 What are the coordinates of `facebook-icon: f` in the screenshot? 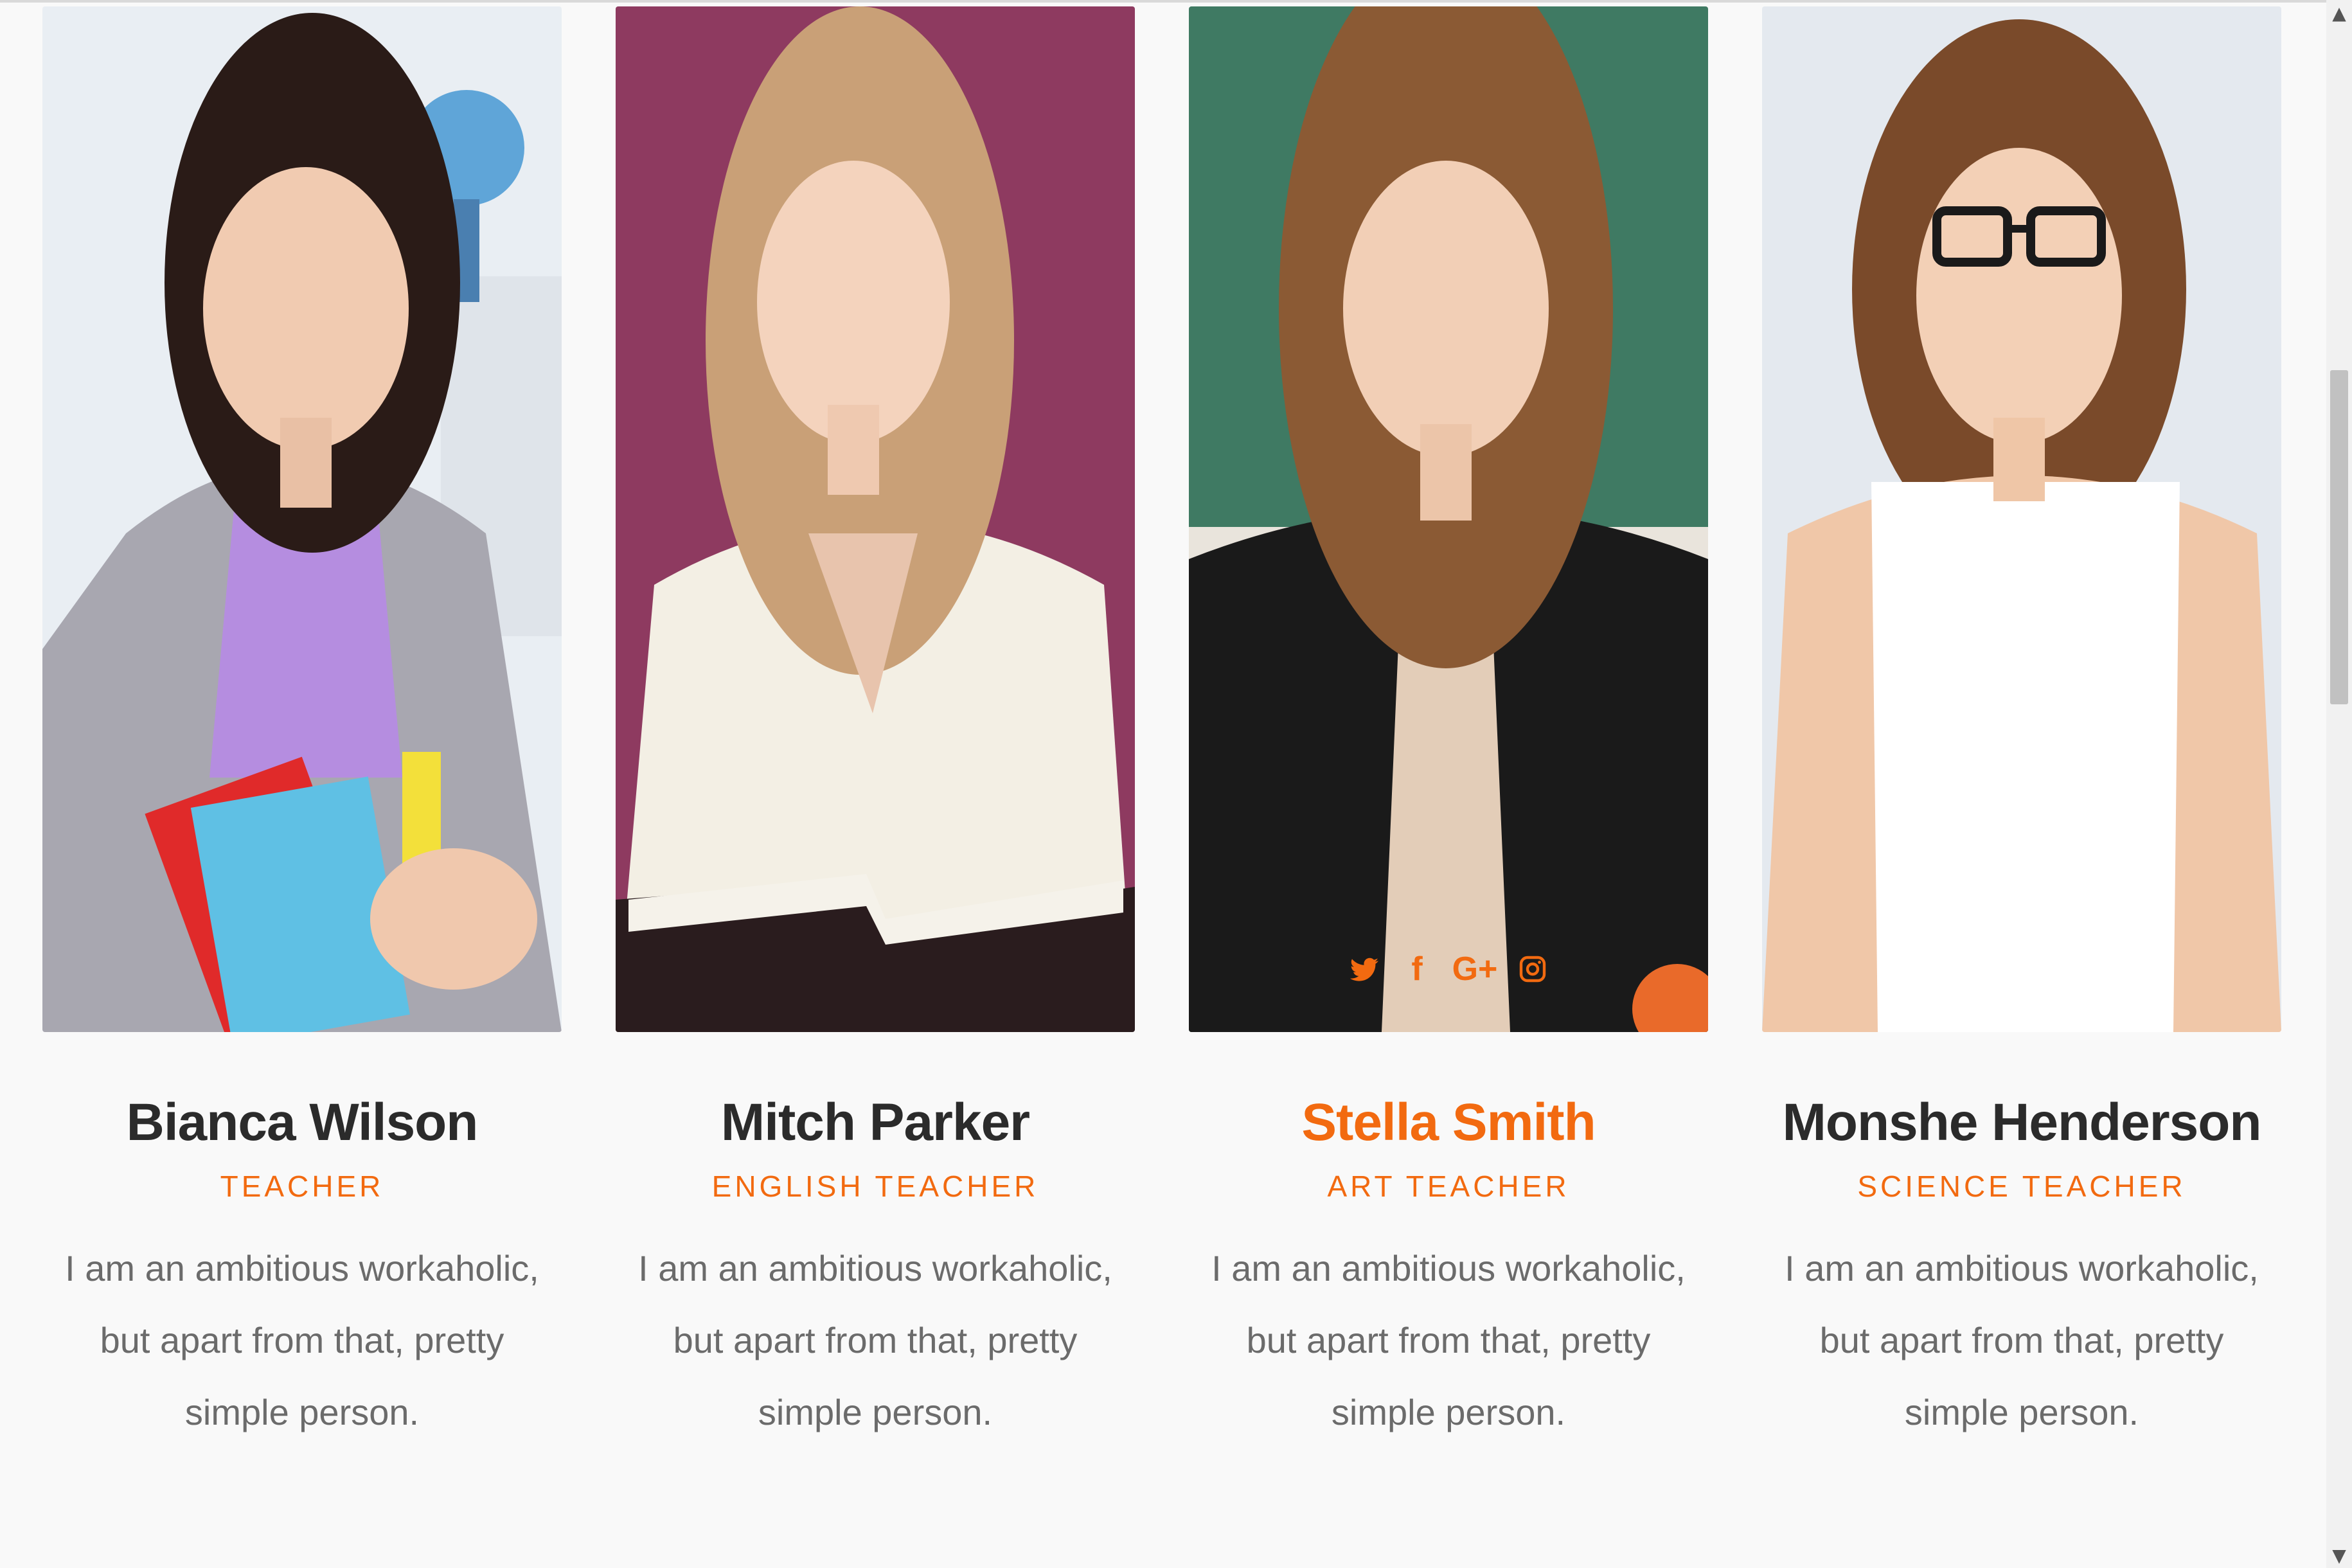 It's located at (1417, 969).